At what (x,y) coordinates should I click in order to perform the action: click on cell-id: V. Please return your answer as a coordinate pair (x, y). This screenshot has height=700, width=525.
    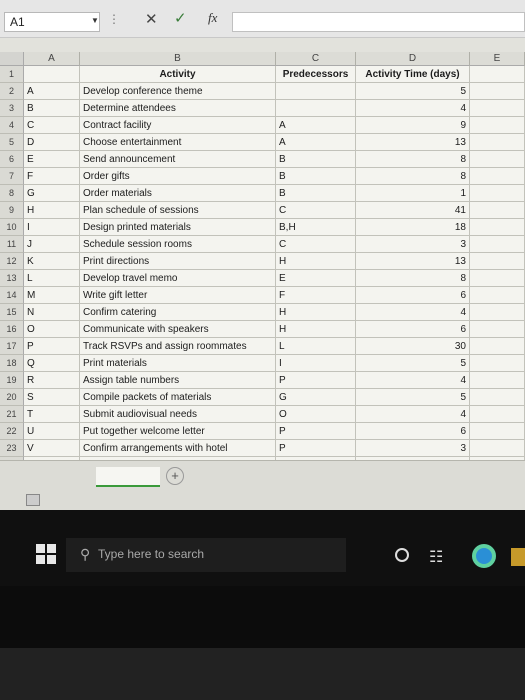
    Looking at the image, I should click on (52, 448).